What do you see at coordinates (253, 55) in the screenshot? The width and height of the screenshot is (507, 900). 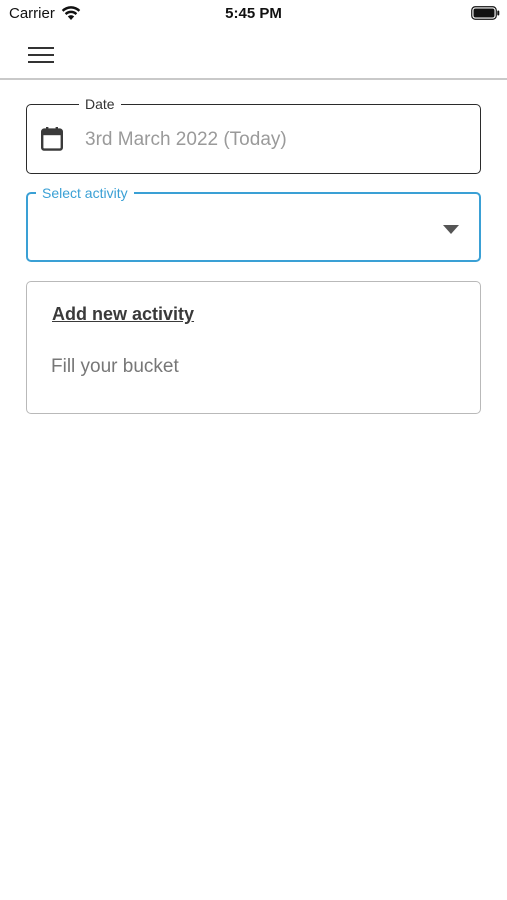 I see `app-bar` at bounding box center [253, 55].